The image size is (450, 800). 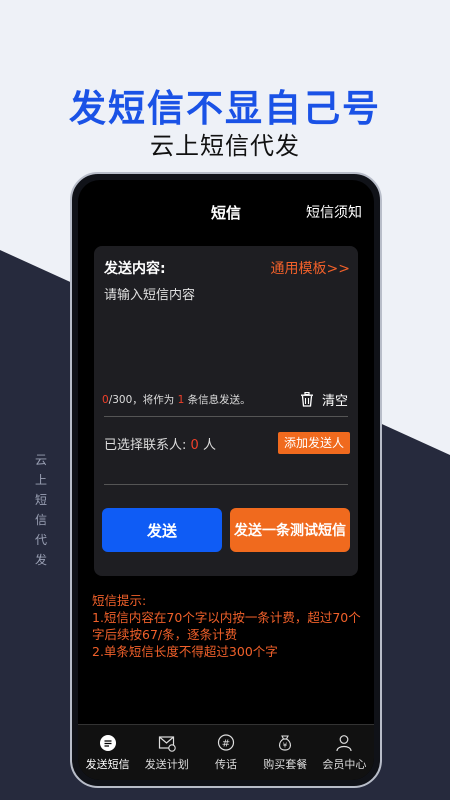 I want to click on tips-heading: 短信提示:, so click(x=119, y=600).